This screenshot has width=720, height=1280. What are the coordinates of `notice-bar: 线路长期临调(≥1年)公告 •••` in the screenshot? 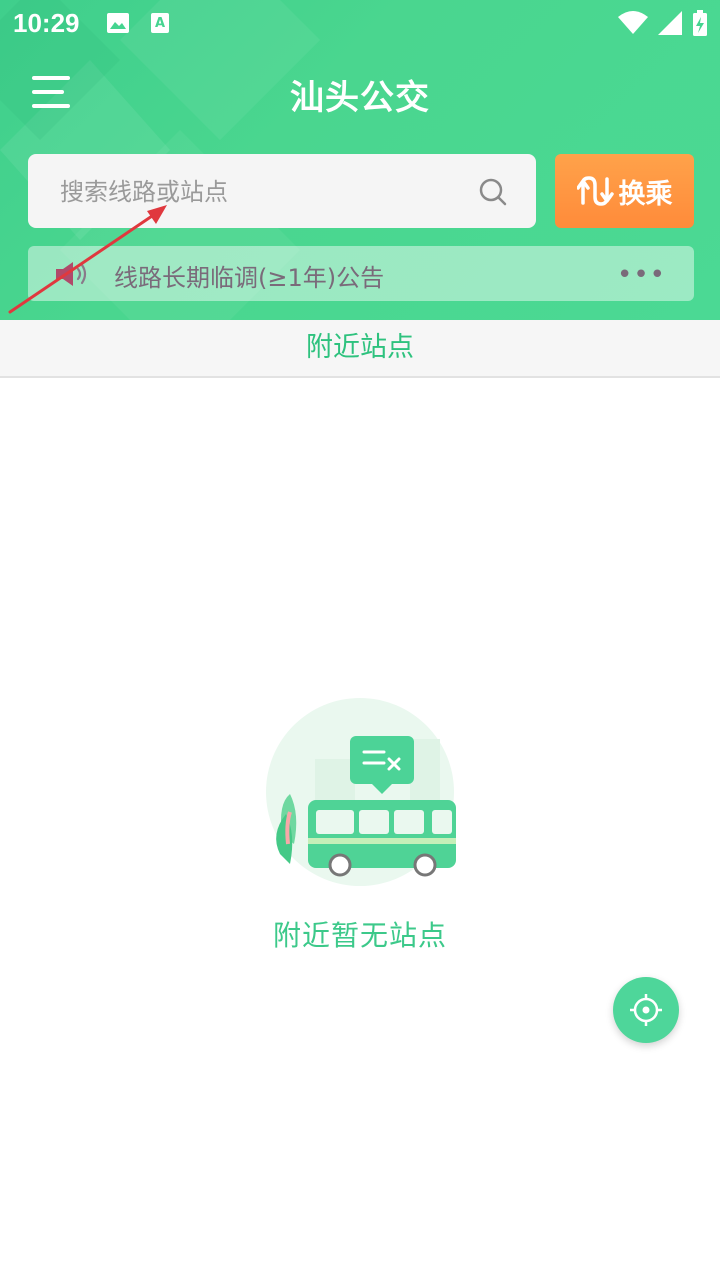 It's located at (361, 273).